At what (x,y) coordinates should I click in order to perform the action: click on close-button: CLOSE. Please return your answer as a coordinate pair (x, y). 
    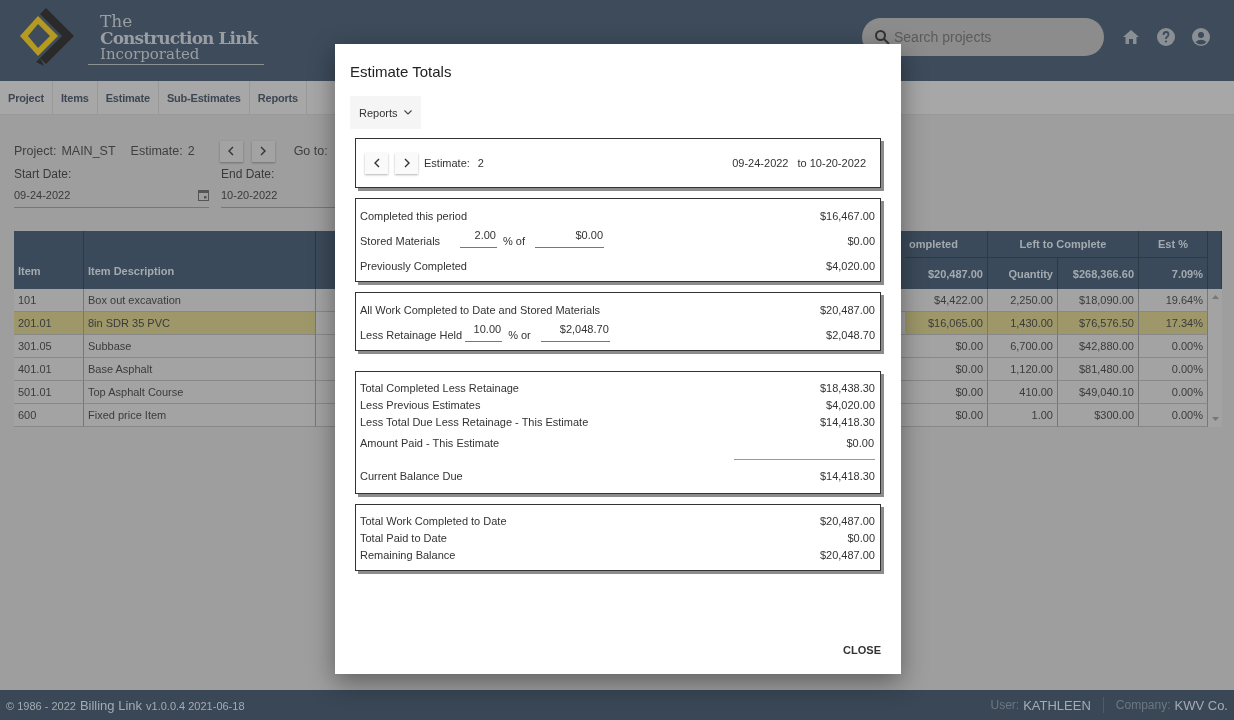
    Looking at the image, I should click on (862, 650).